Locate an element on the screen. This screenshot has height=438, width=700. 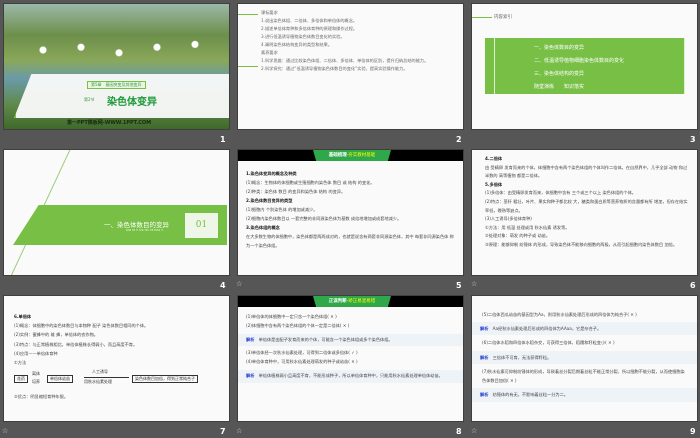
toc-item: 三、染色体结构的变异 is located at coordinates (579, 74).